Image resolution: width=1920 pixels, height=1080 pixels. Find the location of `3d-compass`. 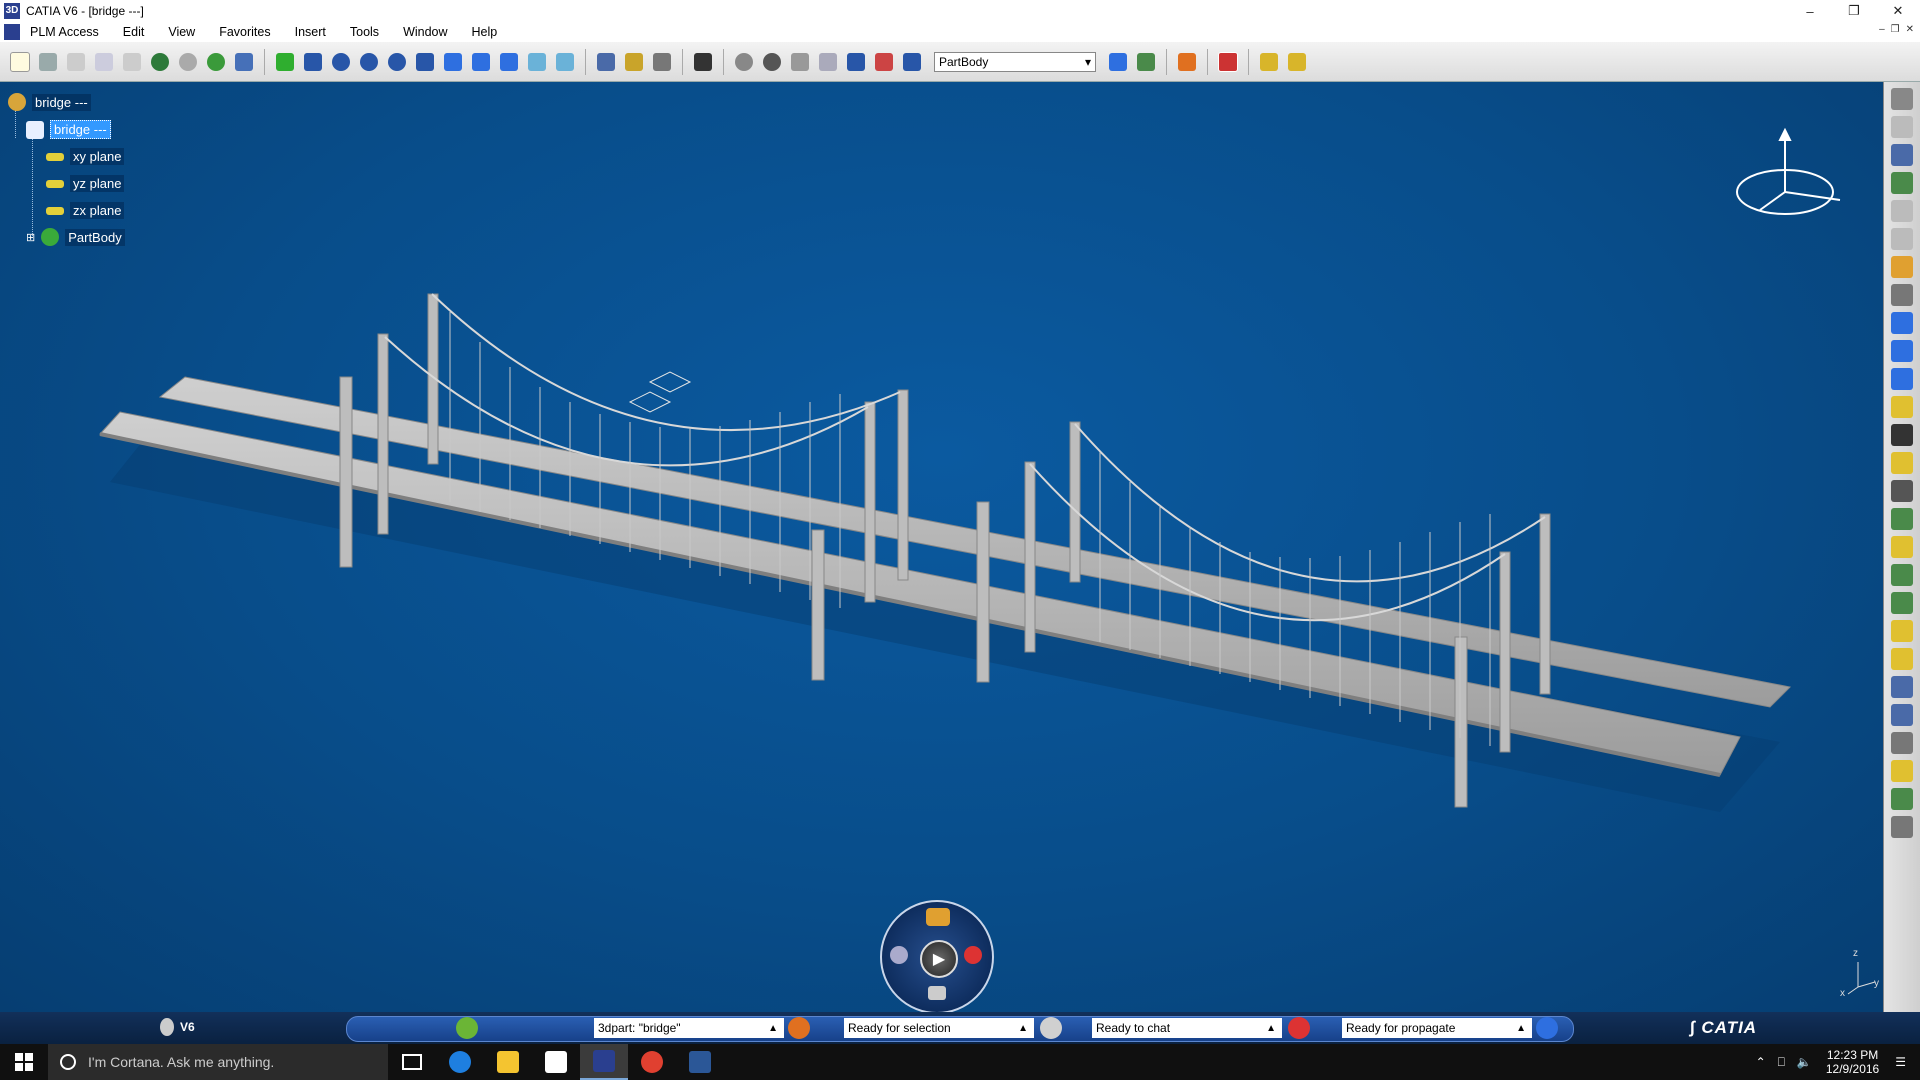

3d-compass is located at coordinates (1788, 171).